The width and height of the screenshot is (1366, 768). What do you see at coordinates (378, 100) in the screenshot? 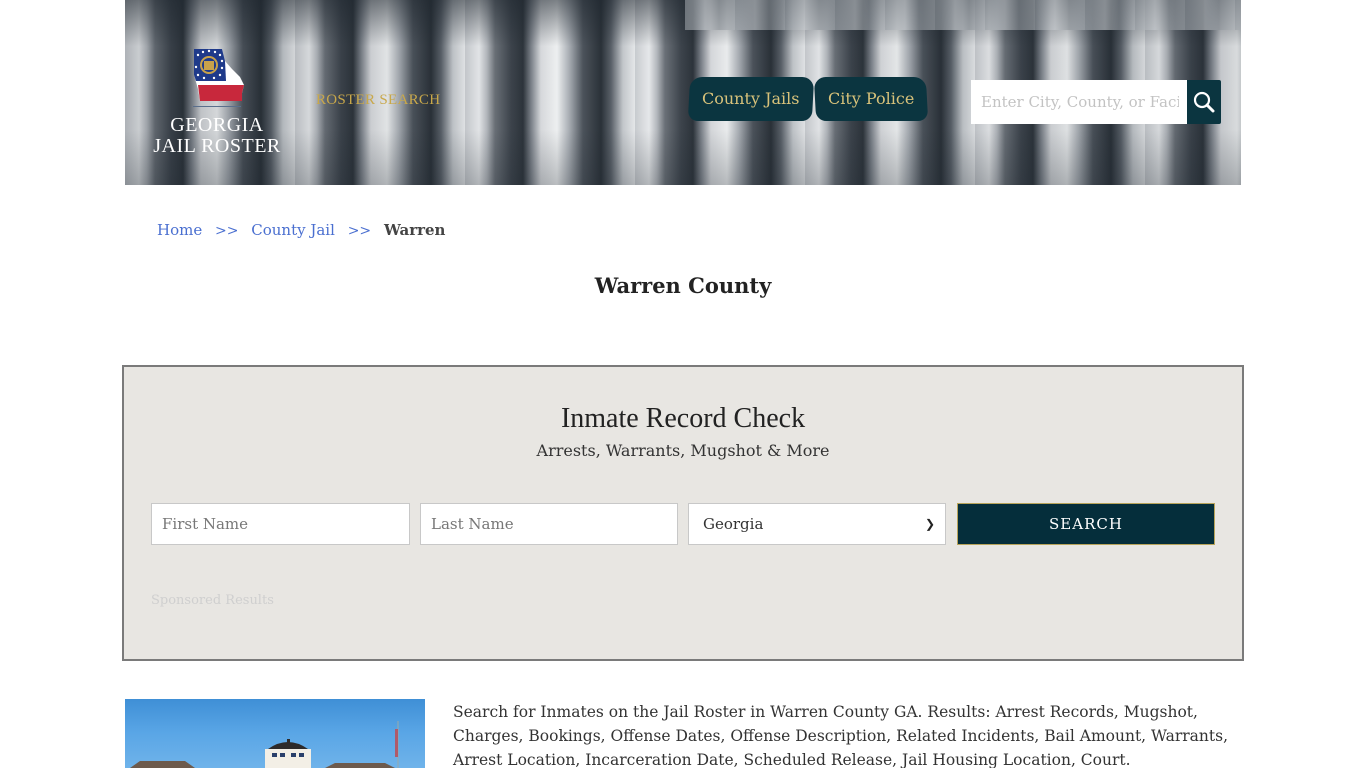
I see `roster-search-link: ROSTER SEARCH` at bounding box center [378, 100].